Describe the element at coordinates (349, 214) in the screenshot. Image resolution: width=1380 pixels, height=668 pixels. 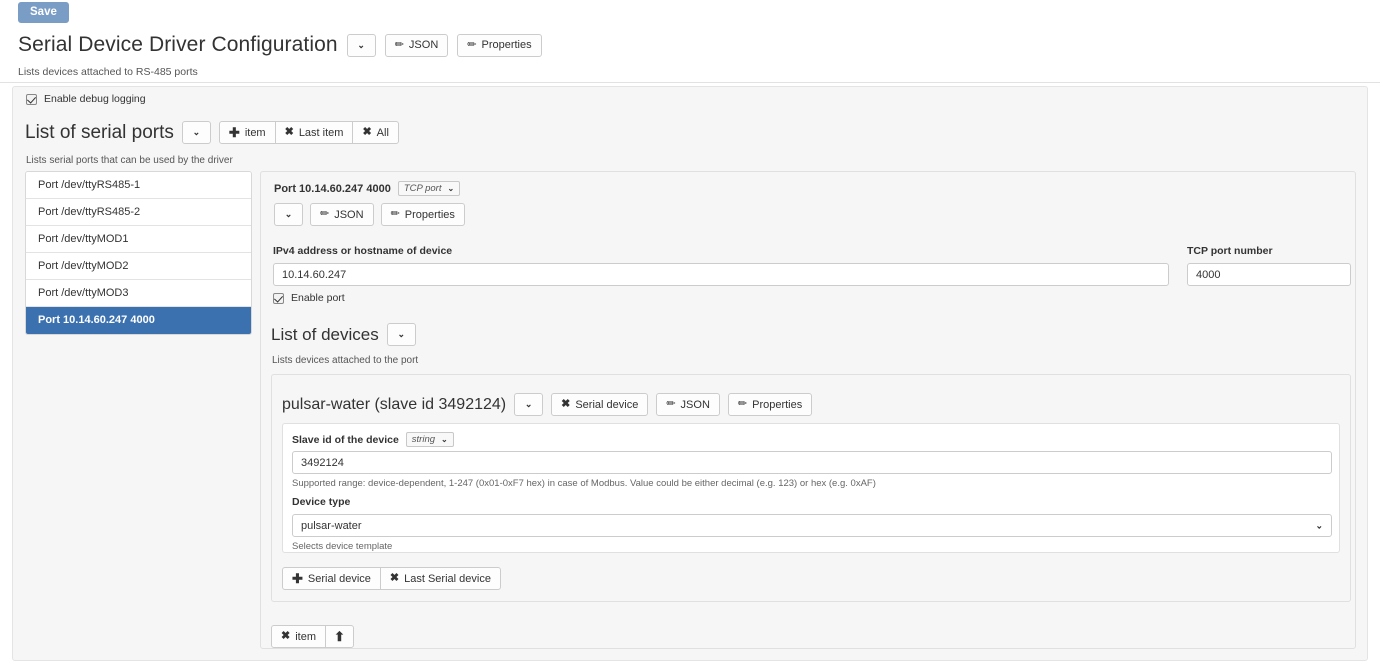
I see `port-json-label: JSON` at that location.